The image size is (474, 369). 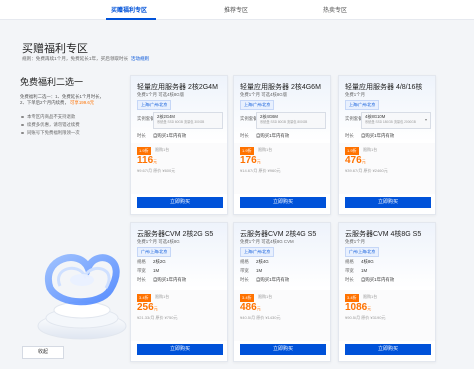 I want to click on price: 476元, so click(x=355, y=160).